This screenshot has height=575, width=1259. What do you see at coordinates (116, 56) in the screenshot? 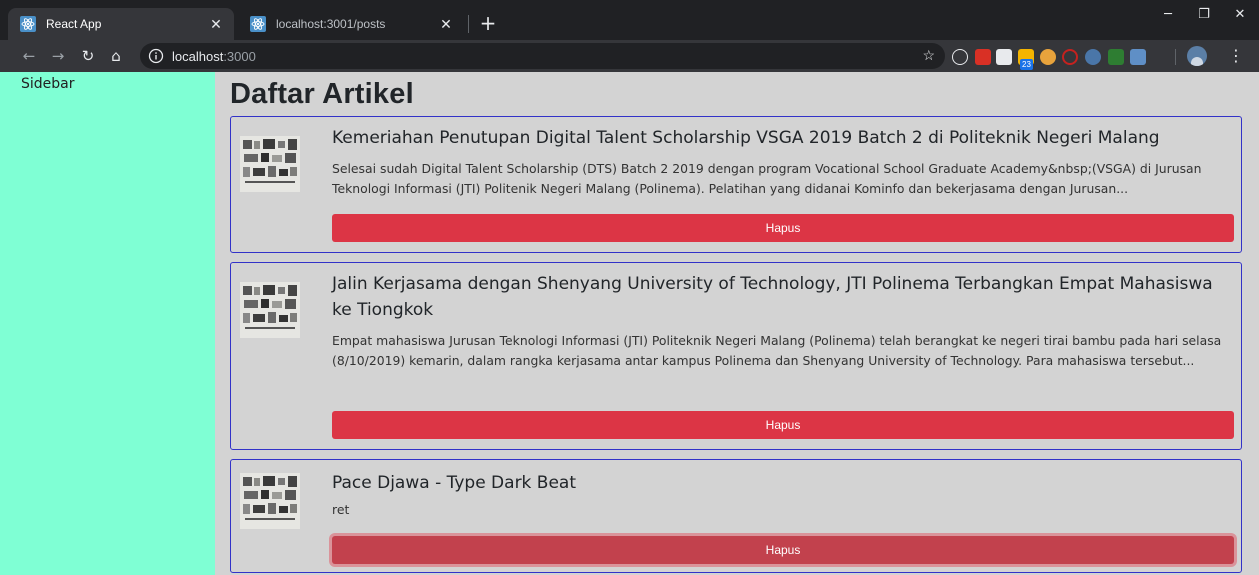
I see `home-icon: ⌂` at bounding box center [116, 56].